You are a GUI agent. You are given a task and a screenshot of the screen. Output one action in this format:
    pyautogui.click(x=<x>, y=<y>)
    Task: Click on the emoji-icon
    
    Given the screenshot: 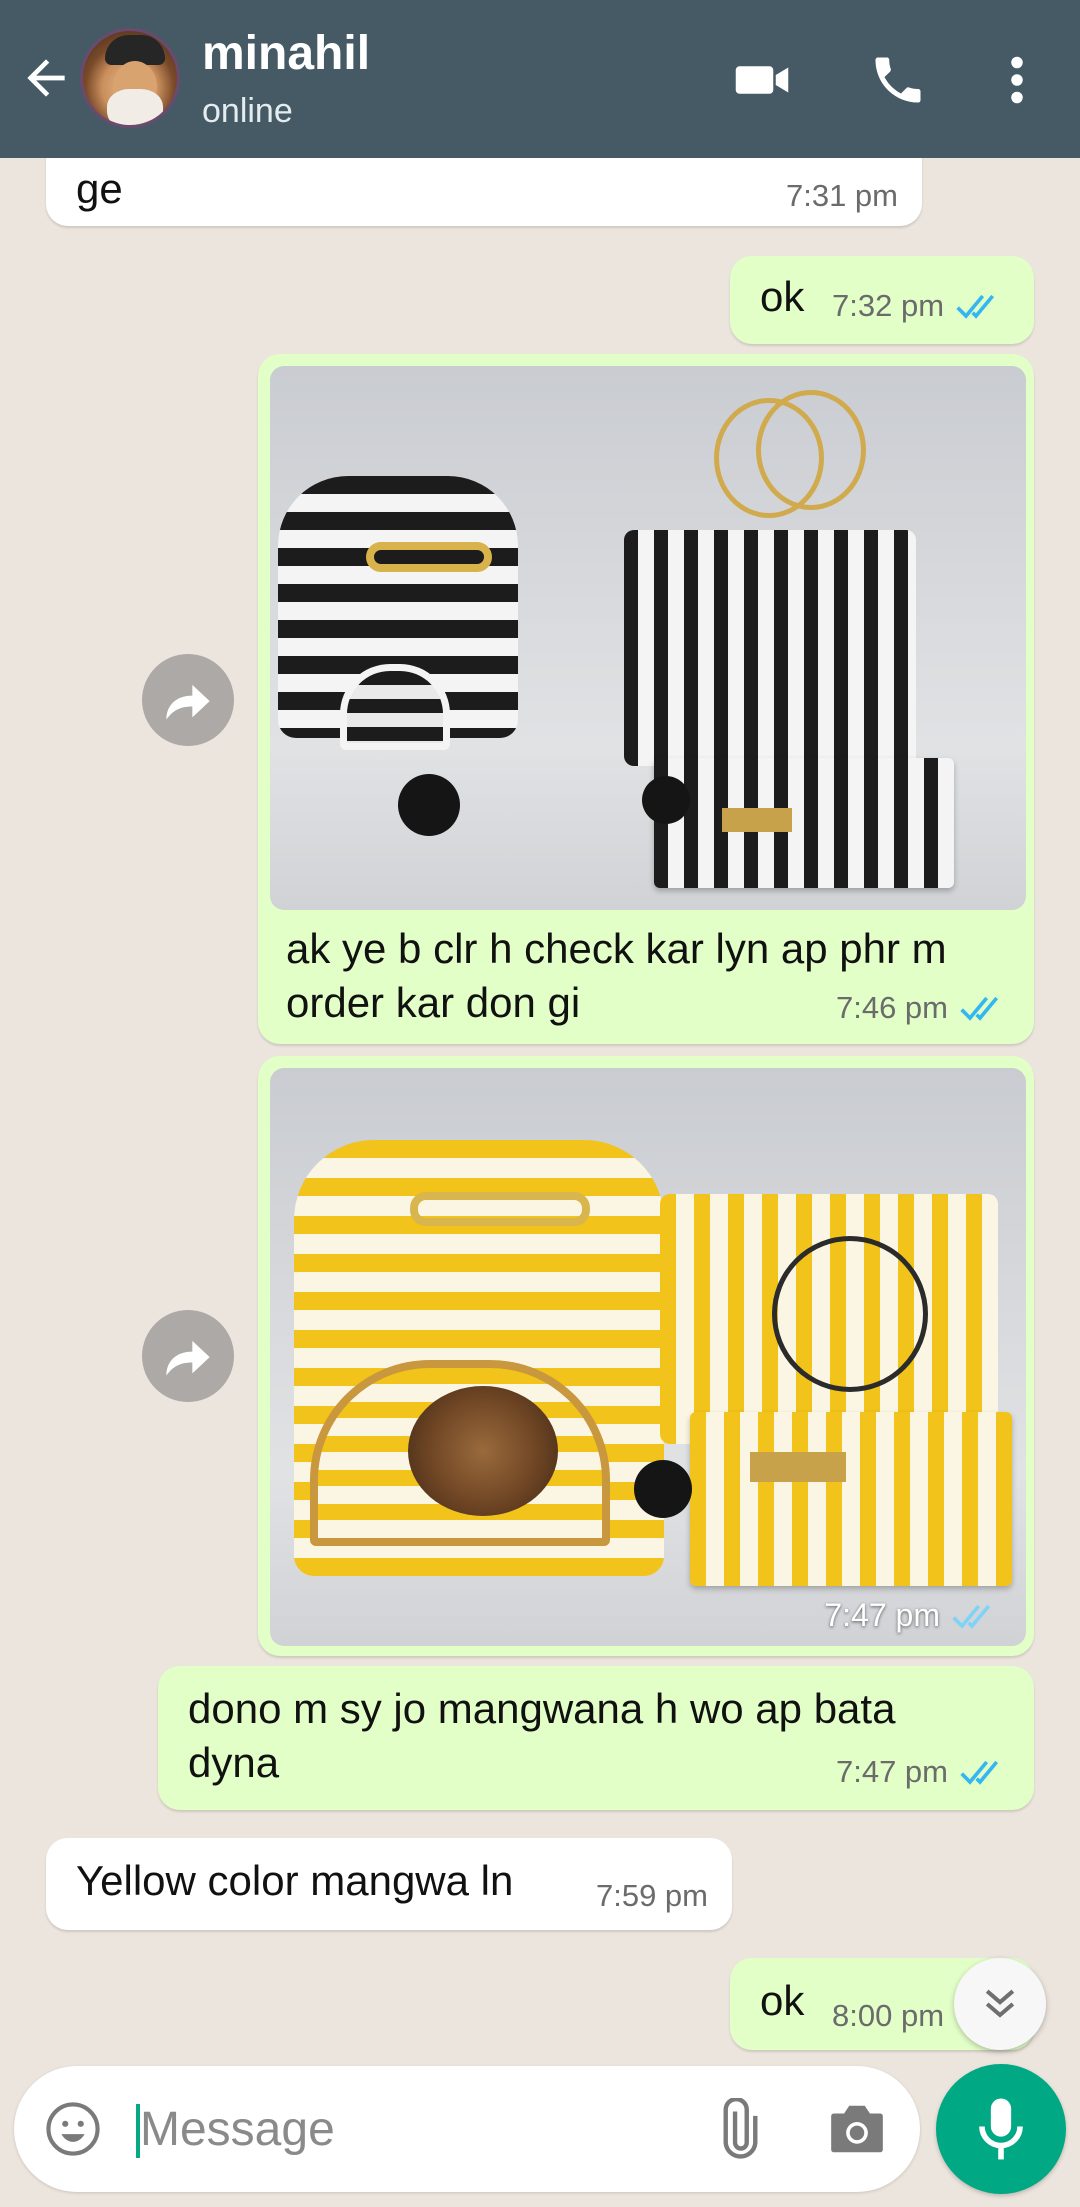 What is the action you would take?
    pyautogui.click(x=73, y=2129)
    